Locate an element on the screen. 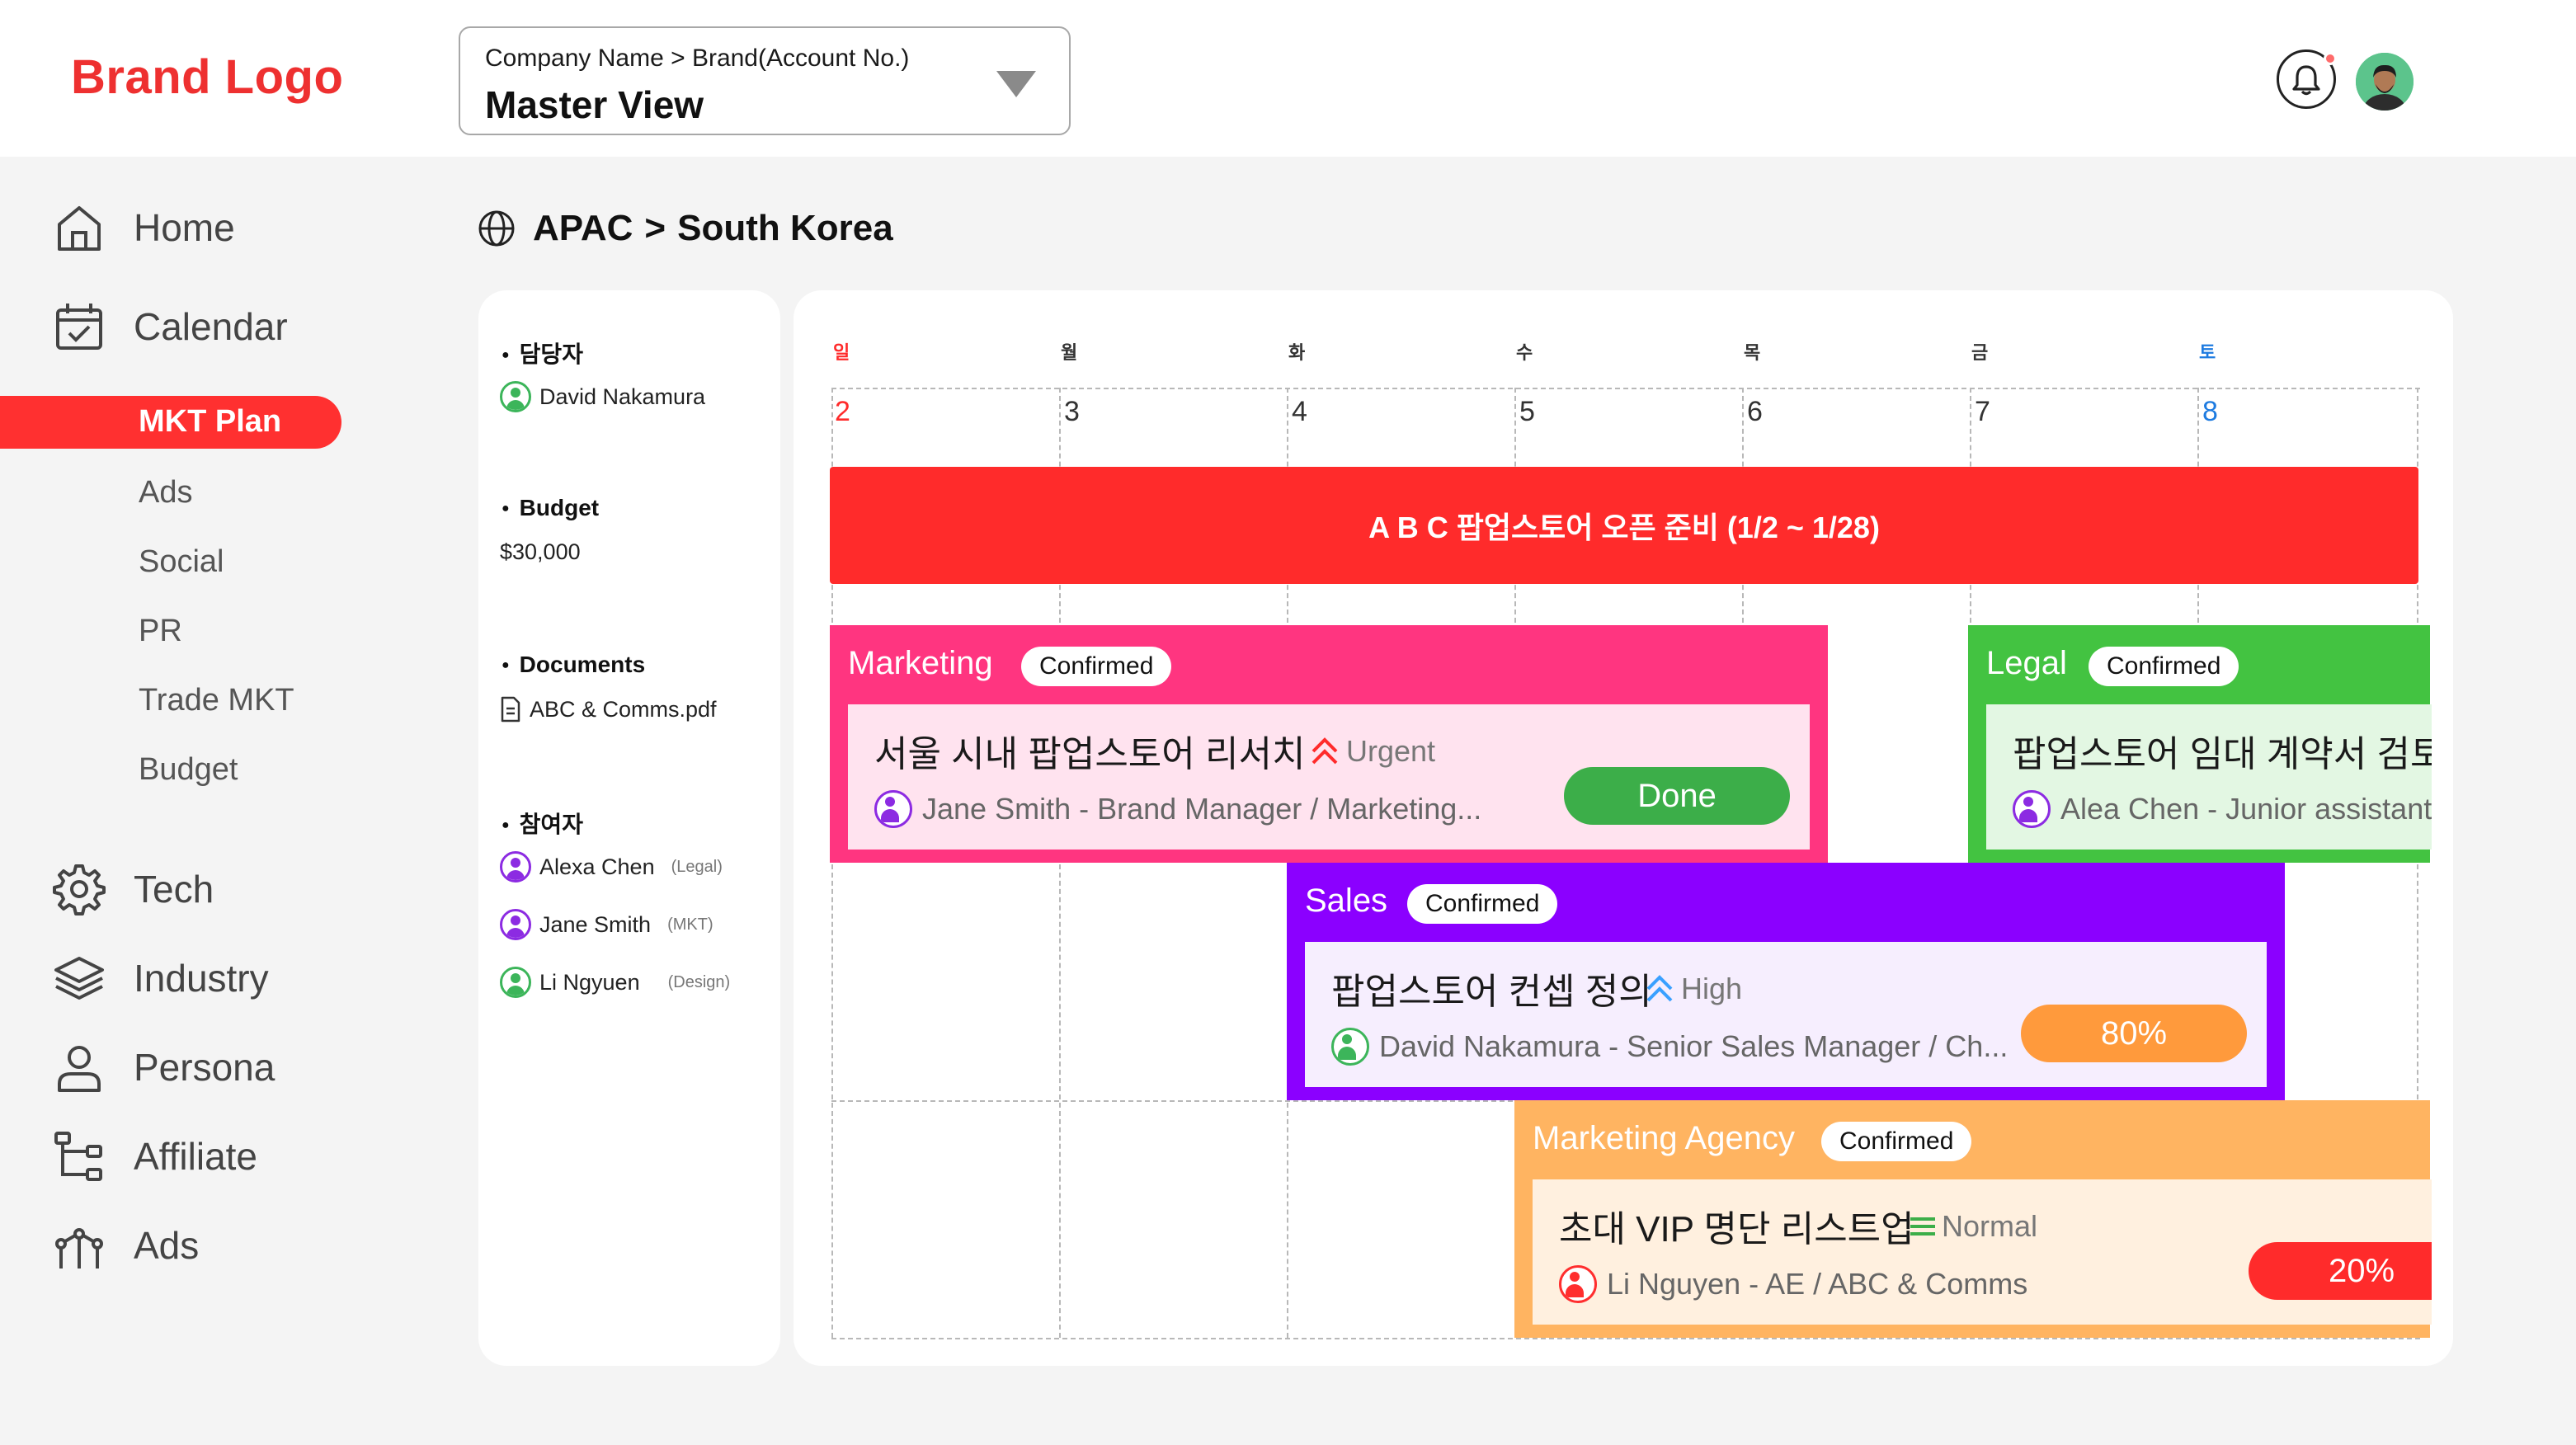 This screenshot has width=2576, height=1445. participant-name: Jane Smith is located at coordinates (595, 924).